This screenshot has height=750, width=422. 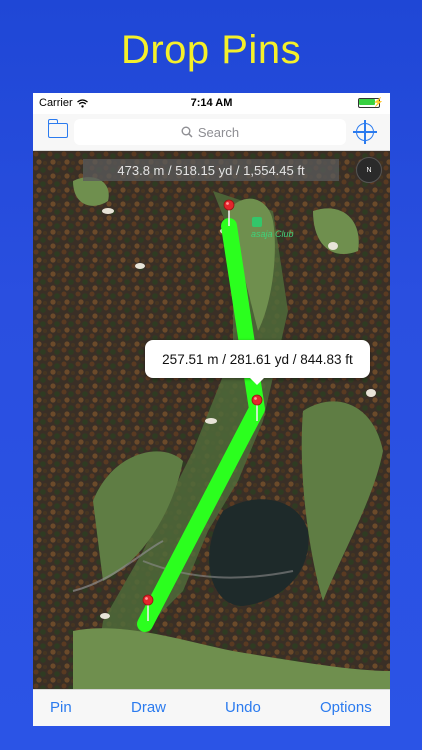 I want to click on crosshair-locate-icon, so click(x=365, y=132).